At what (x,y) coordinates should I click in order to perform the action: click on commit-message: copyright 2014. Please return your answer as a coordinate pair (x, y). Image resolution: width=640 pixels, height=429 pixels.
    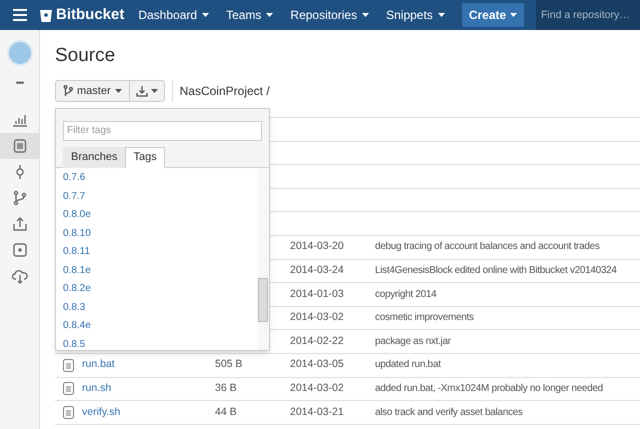
    Looking at the image, I should click on (405, 294).